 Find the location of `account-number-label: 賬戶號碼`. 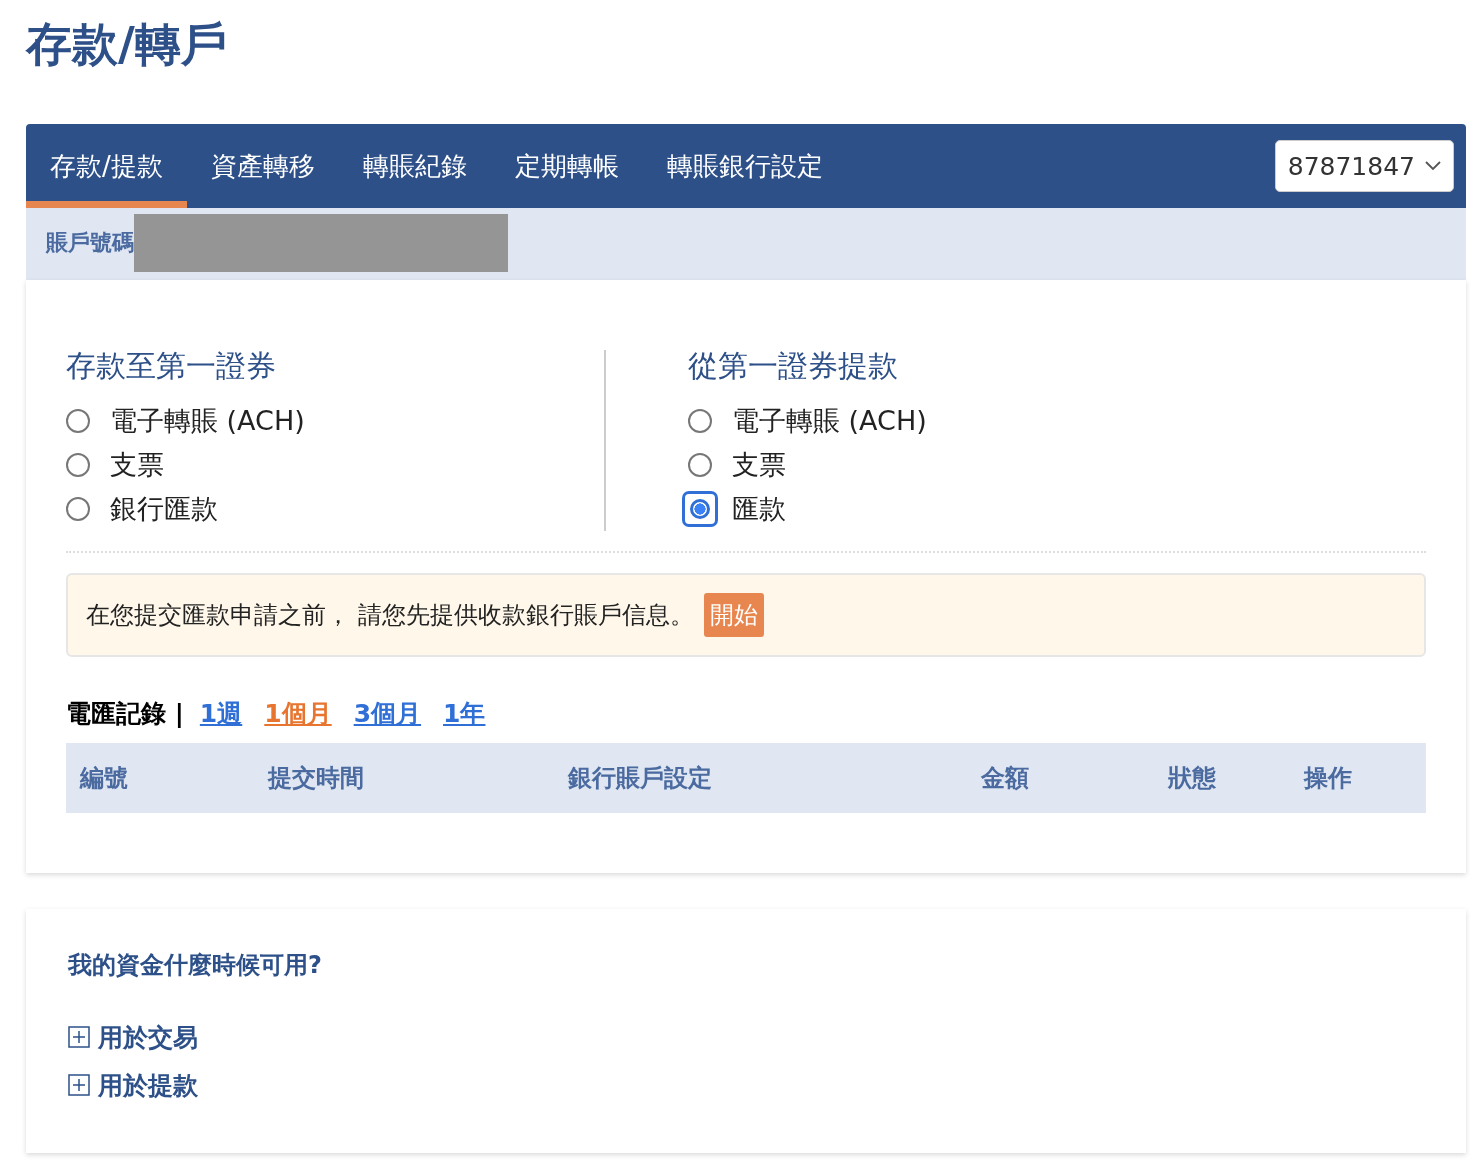

account-number-label: 賬戶號碼 is located at coordinates (90, 243).